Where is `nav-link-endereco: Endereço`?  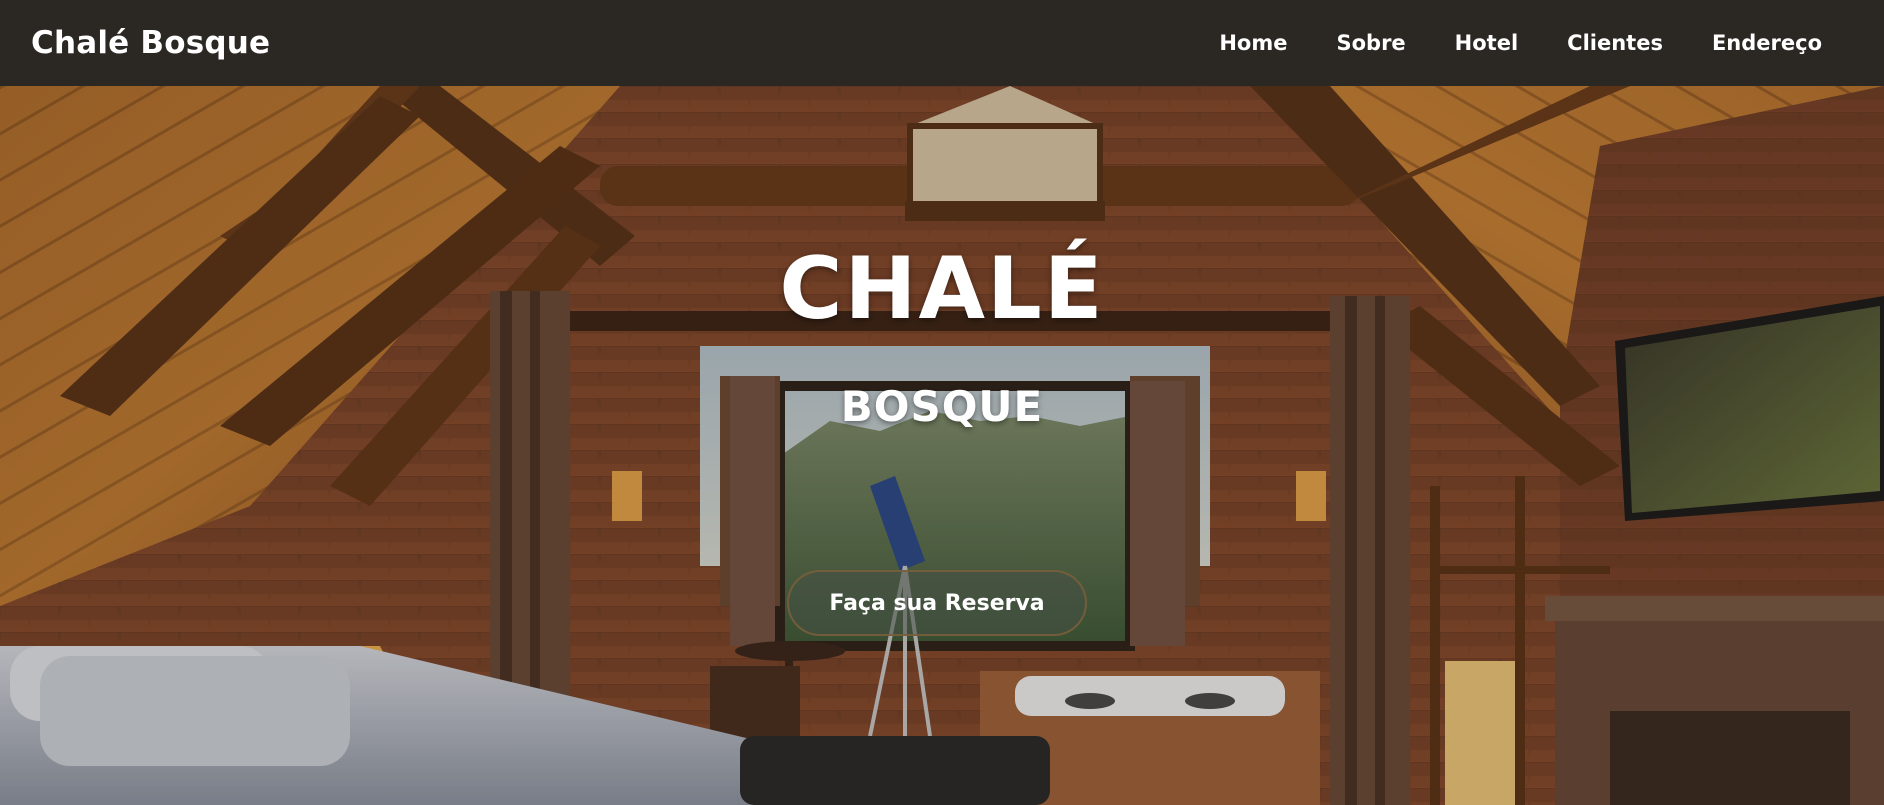
nav-link-endereco: Endereço is located at coordinates (1767, 43).